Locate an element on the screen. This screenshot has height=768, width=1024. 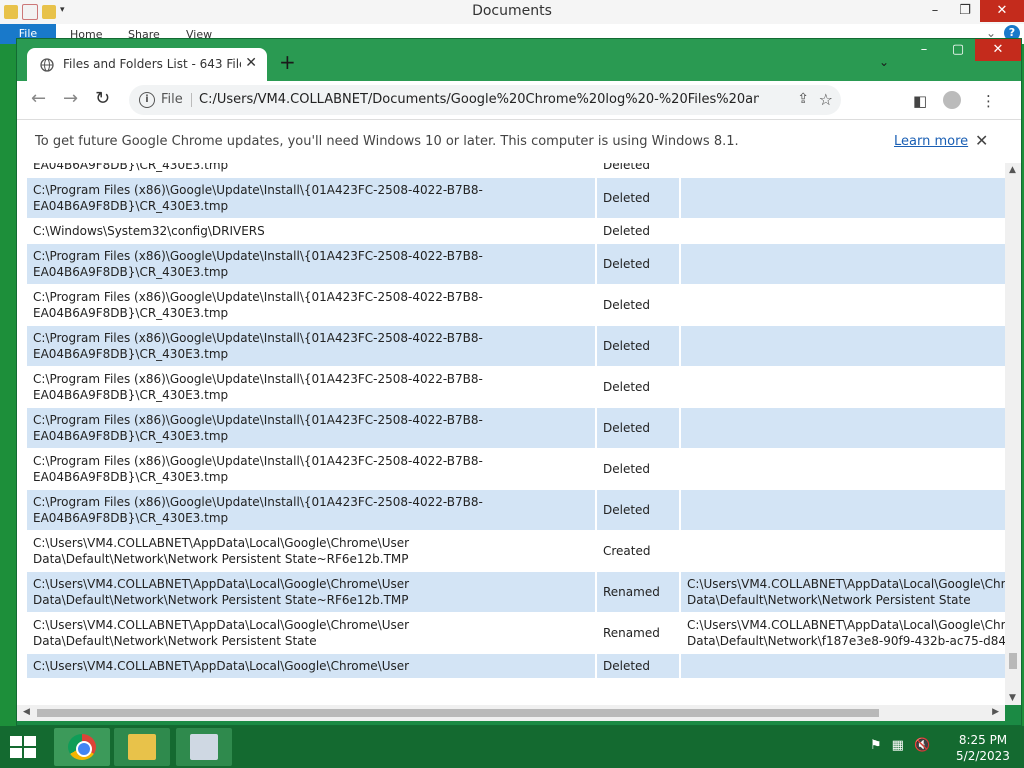
chrome-window-controls: – ▢ ✕ is located at coordinates (964, 50).